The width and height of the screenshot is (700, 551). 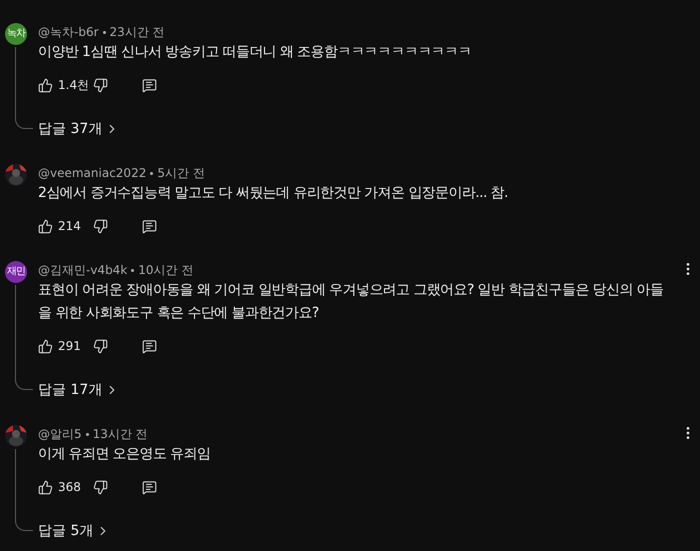 I want to click on replies-link: 답글 17개, so click(x=79, y=390).